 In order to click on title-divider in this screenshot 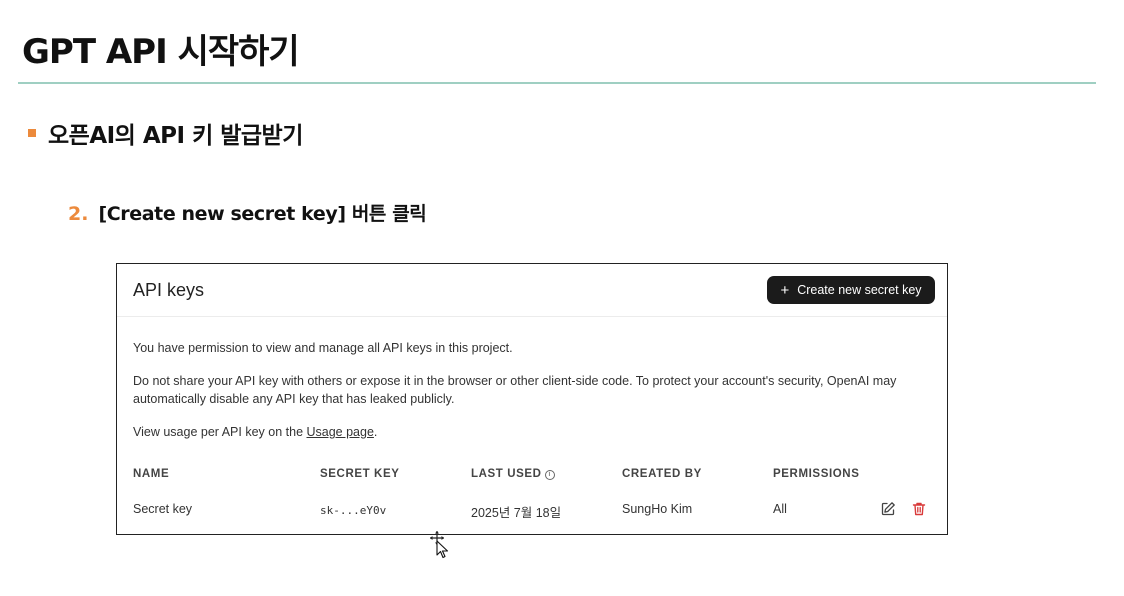, I will do `click(557, 83)`.